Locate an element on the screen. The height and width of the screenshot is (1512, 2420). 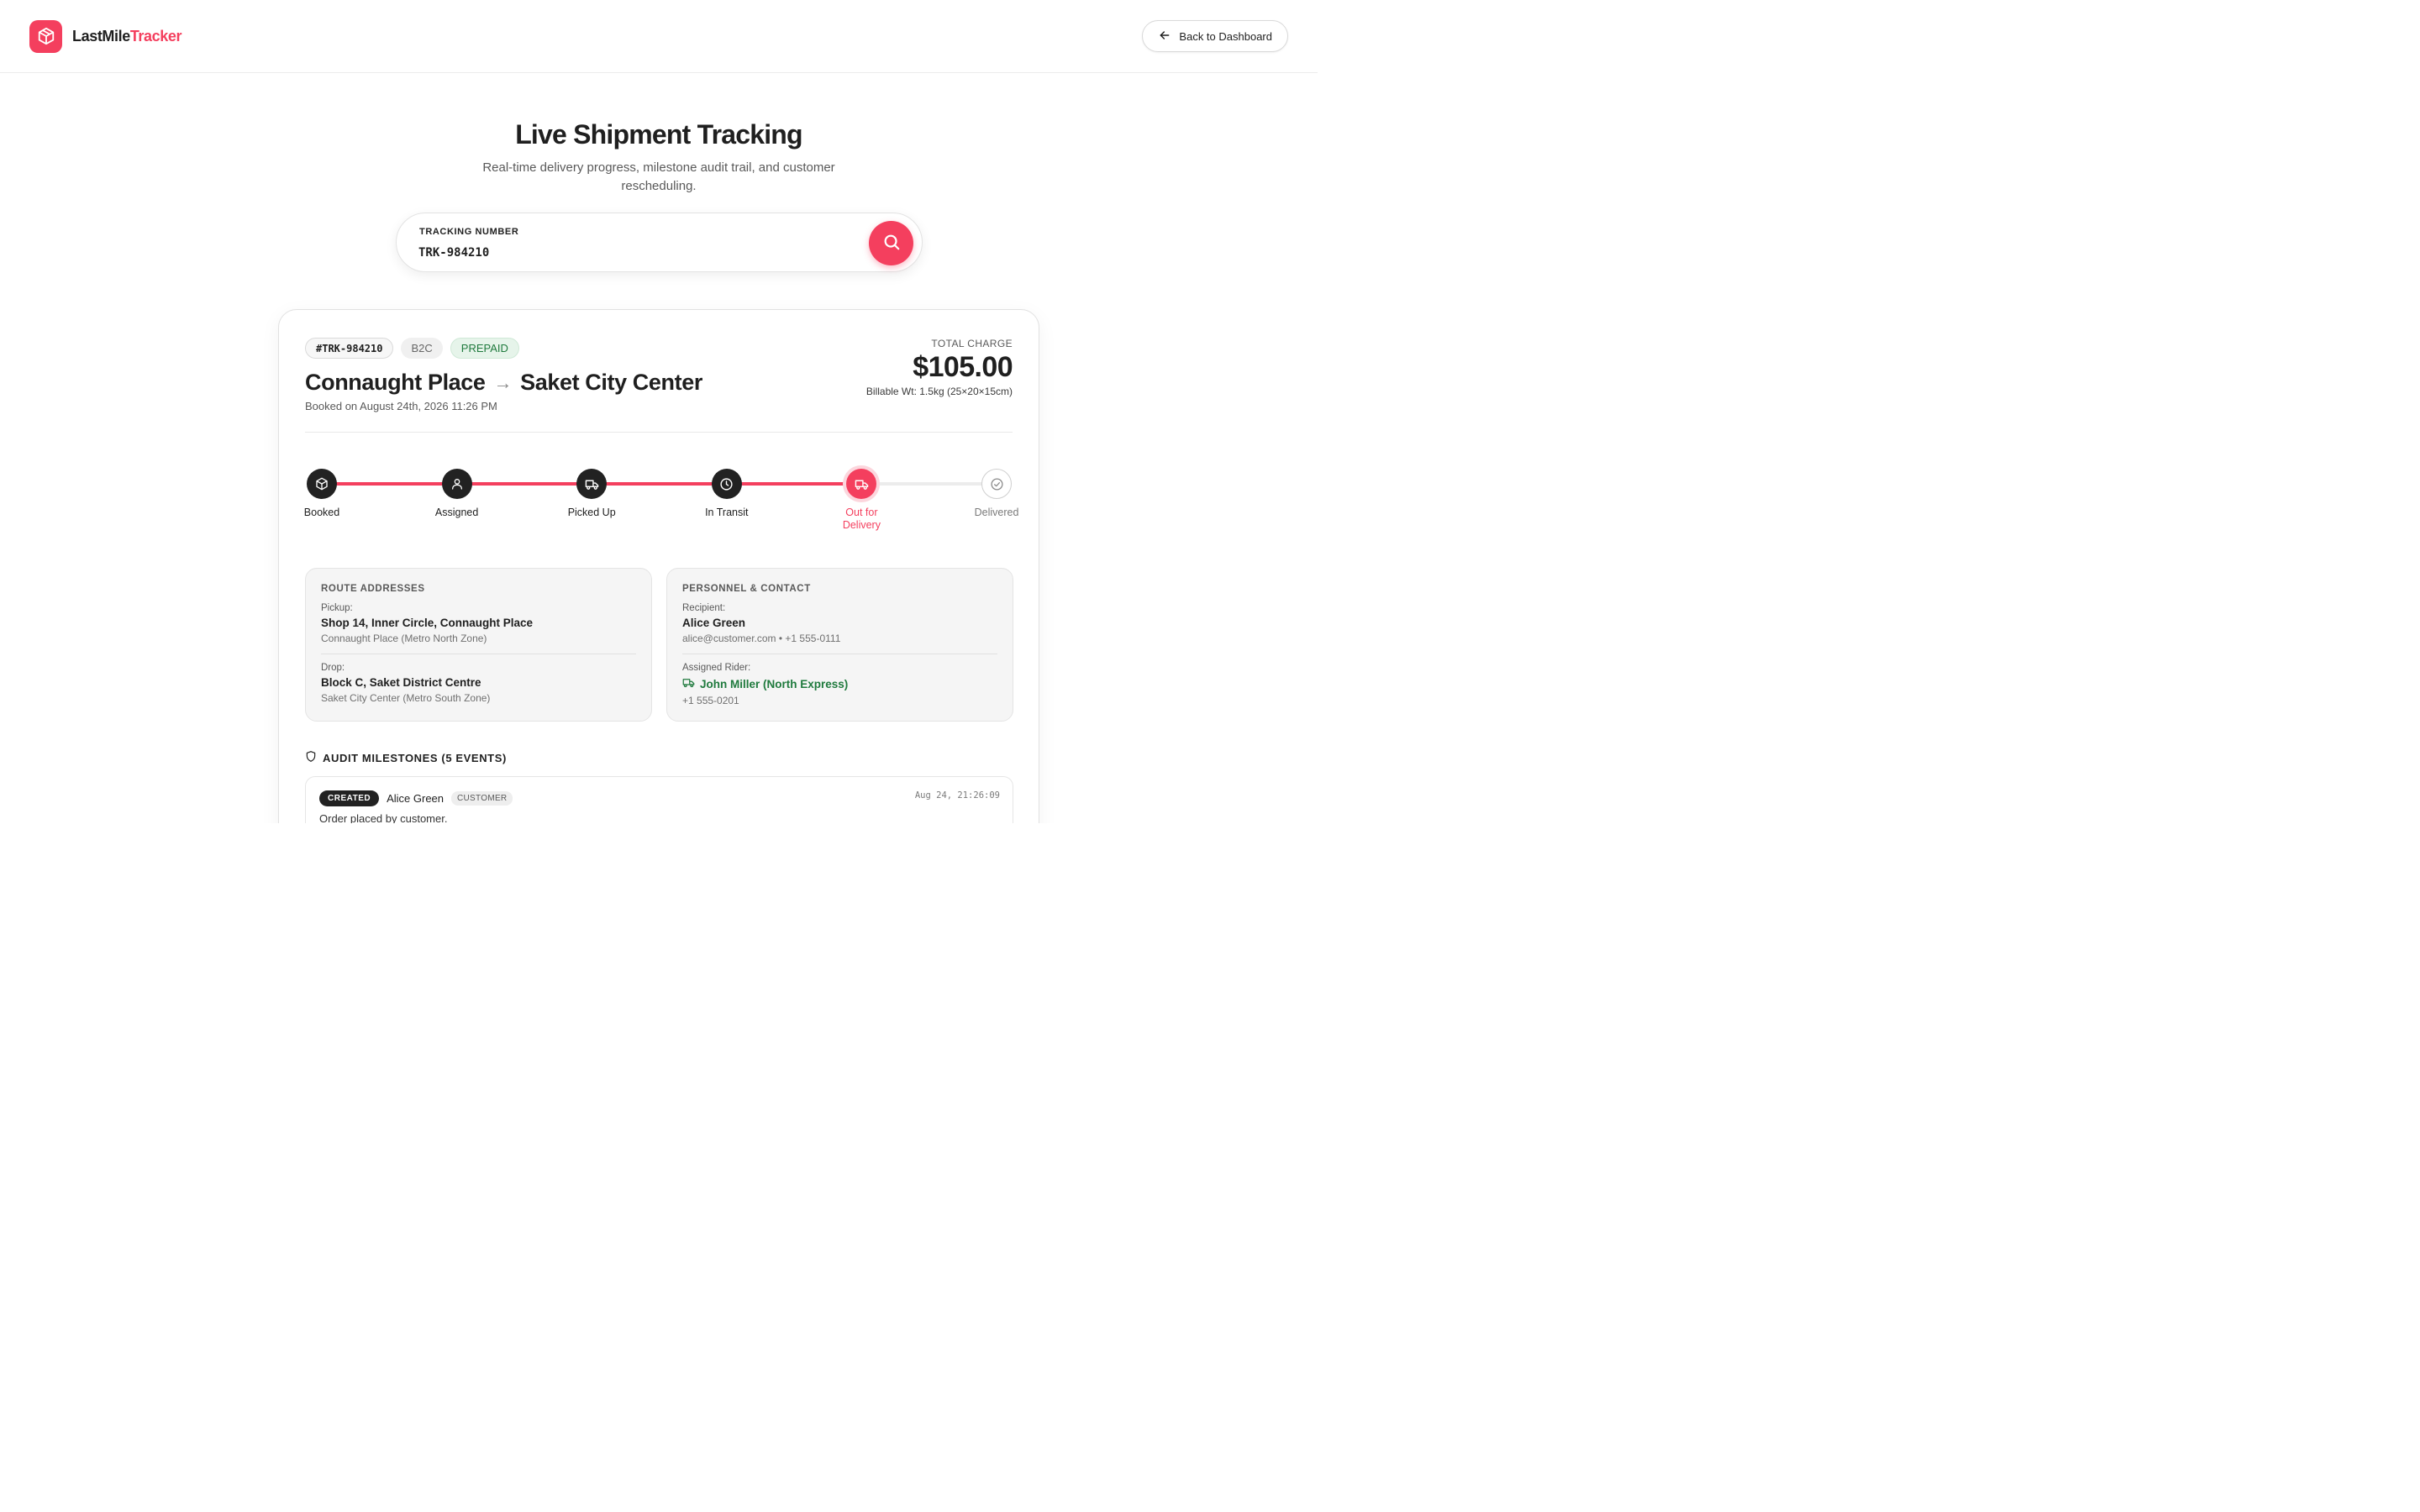
pickup-zone: Connaught Place (Metro North Zone) is located at coordinates (404, 638).